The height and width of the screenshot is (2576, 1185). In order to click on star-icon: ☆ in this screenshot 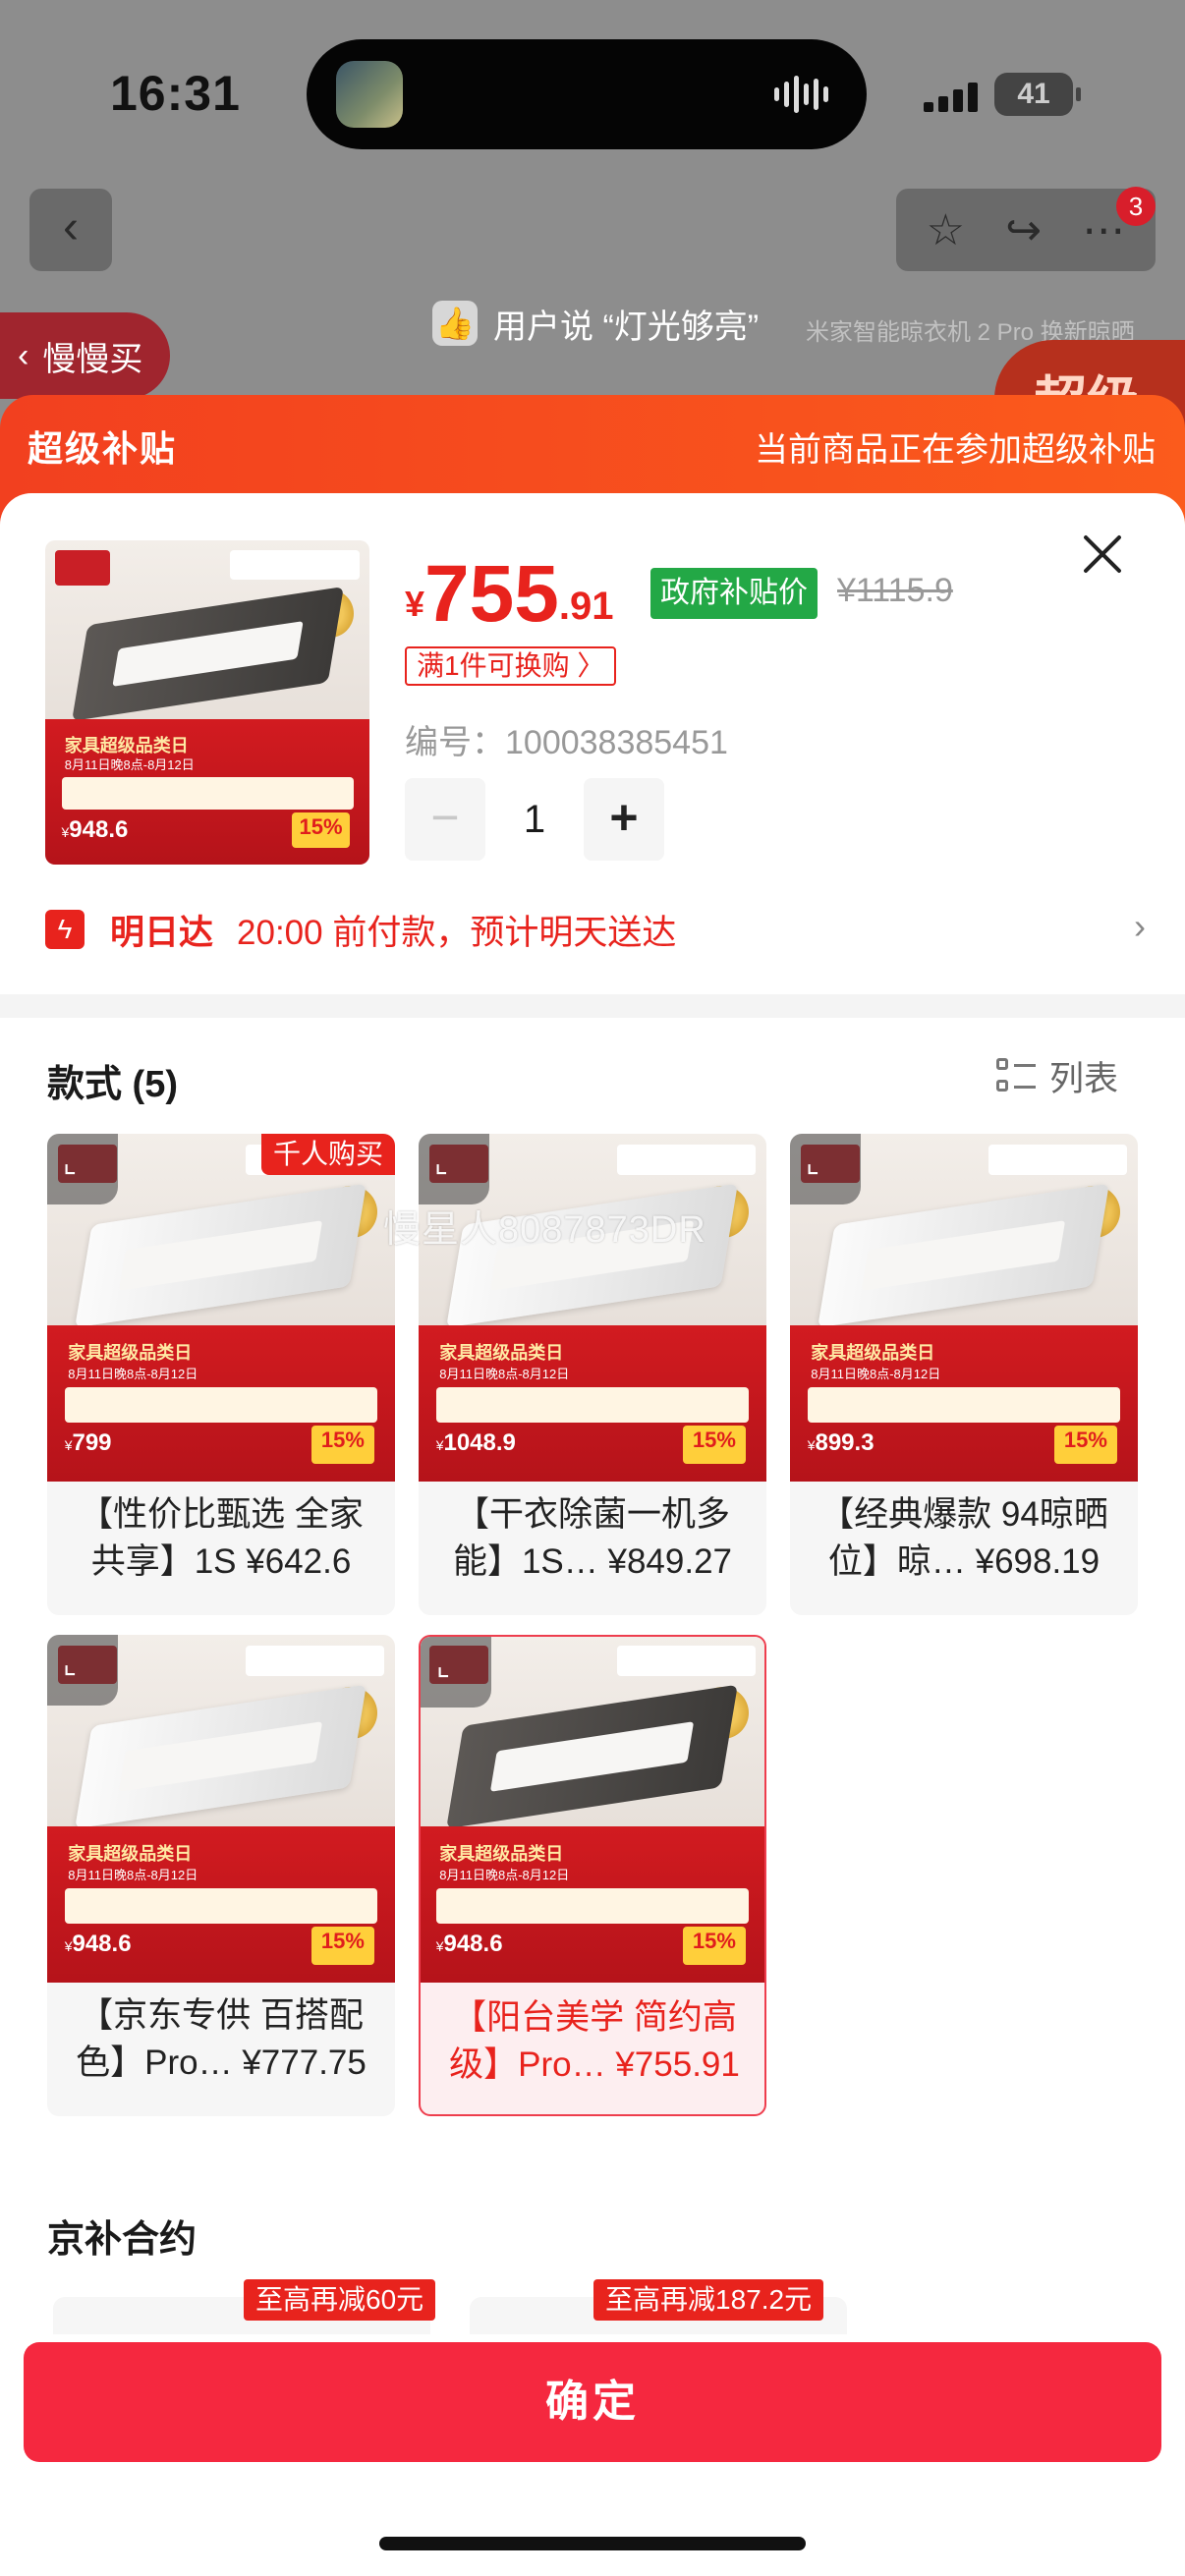, I will do `click(946, 230)`.